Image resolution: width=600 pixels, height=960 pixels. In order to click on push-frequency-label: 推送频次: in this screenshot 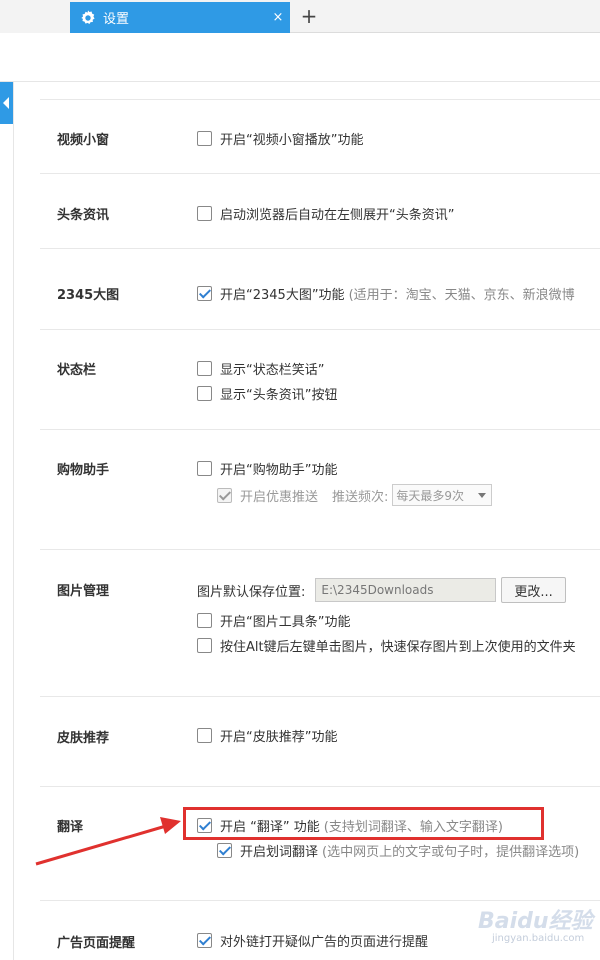, I will do `click(360, 497)`.